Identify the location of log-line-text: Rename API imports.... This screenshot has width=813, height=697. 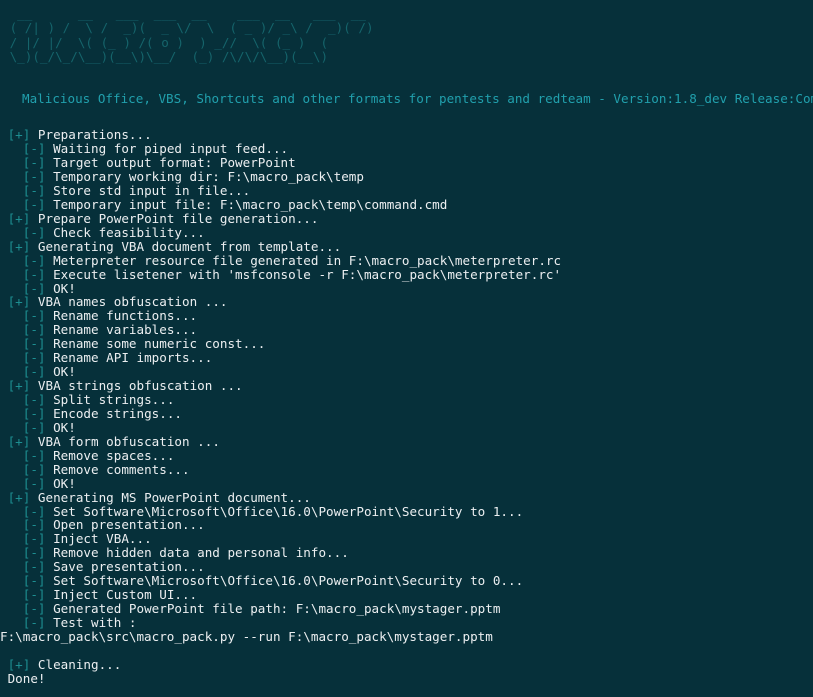
(129, 358).